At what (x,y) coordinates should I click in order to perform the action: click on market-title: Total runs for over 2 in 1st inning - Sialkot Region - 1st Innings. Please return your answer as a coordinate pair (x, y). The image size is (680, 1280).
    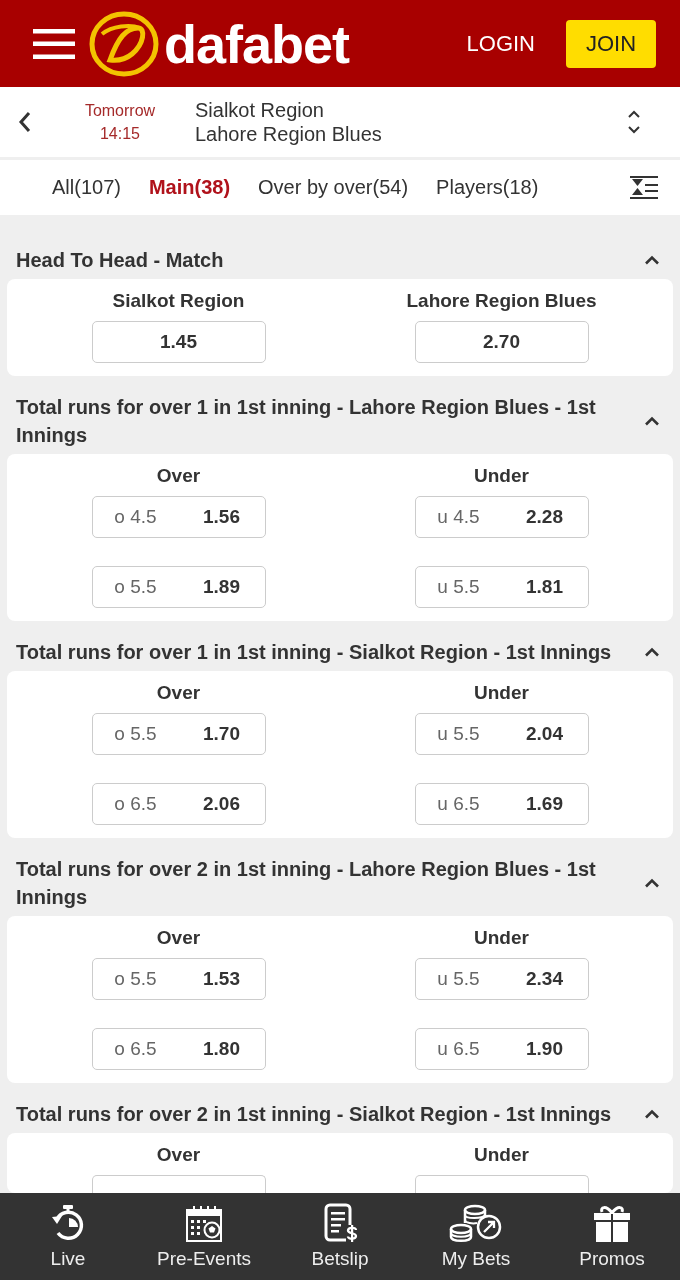
    Looking at the image, I should click on (314, 1114).